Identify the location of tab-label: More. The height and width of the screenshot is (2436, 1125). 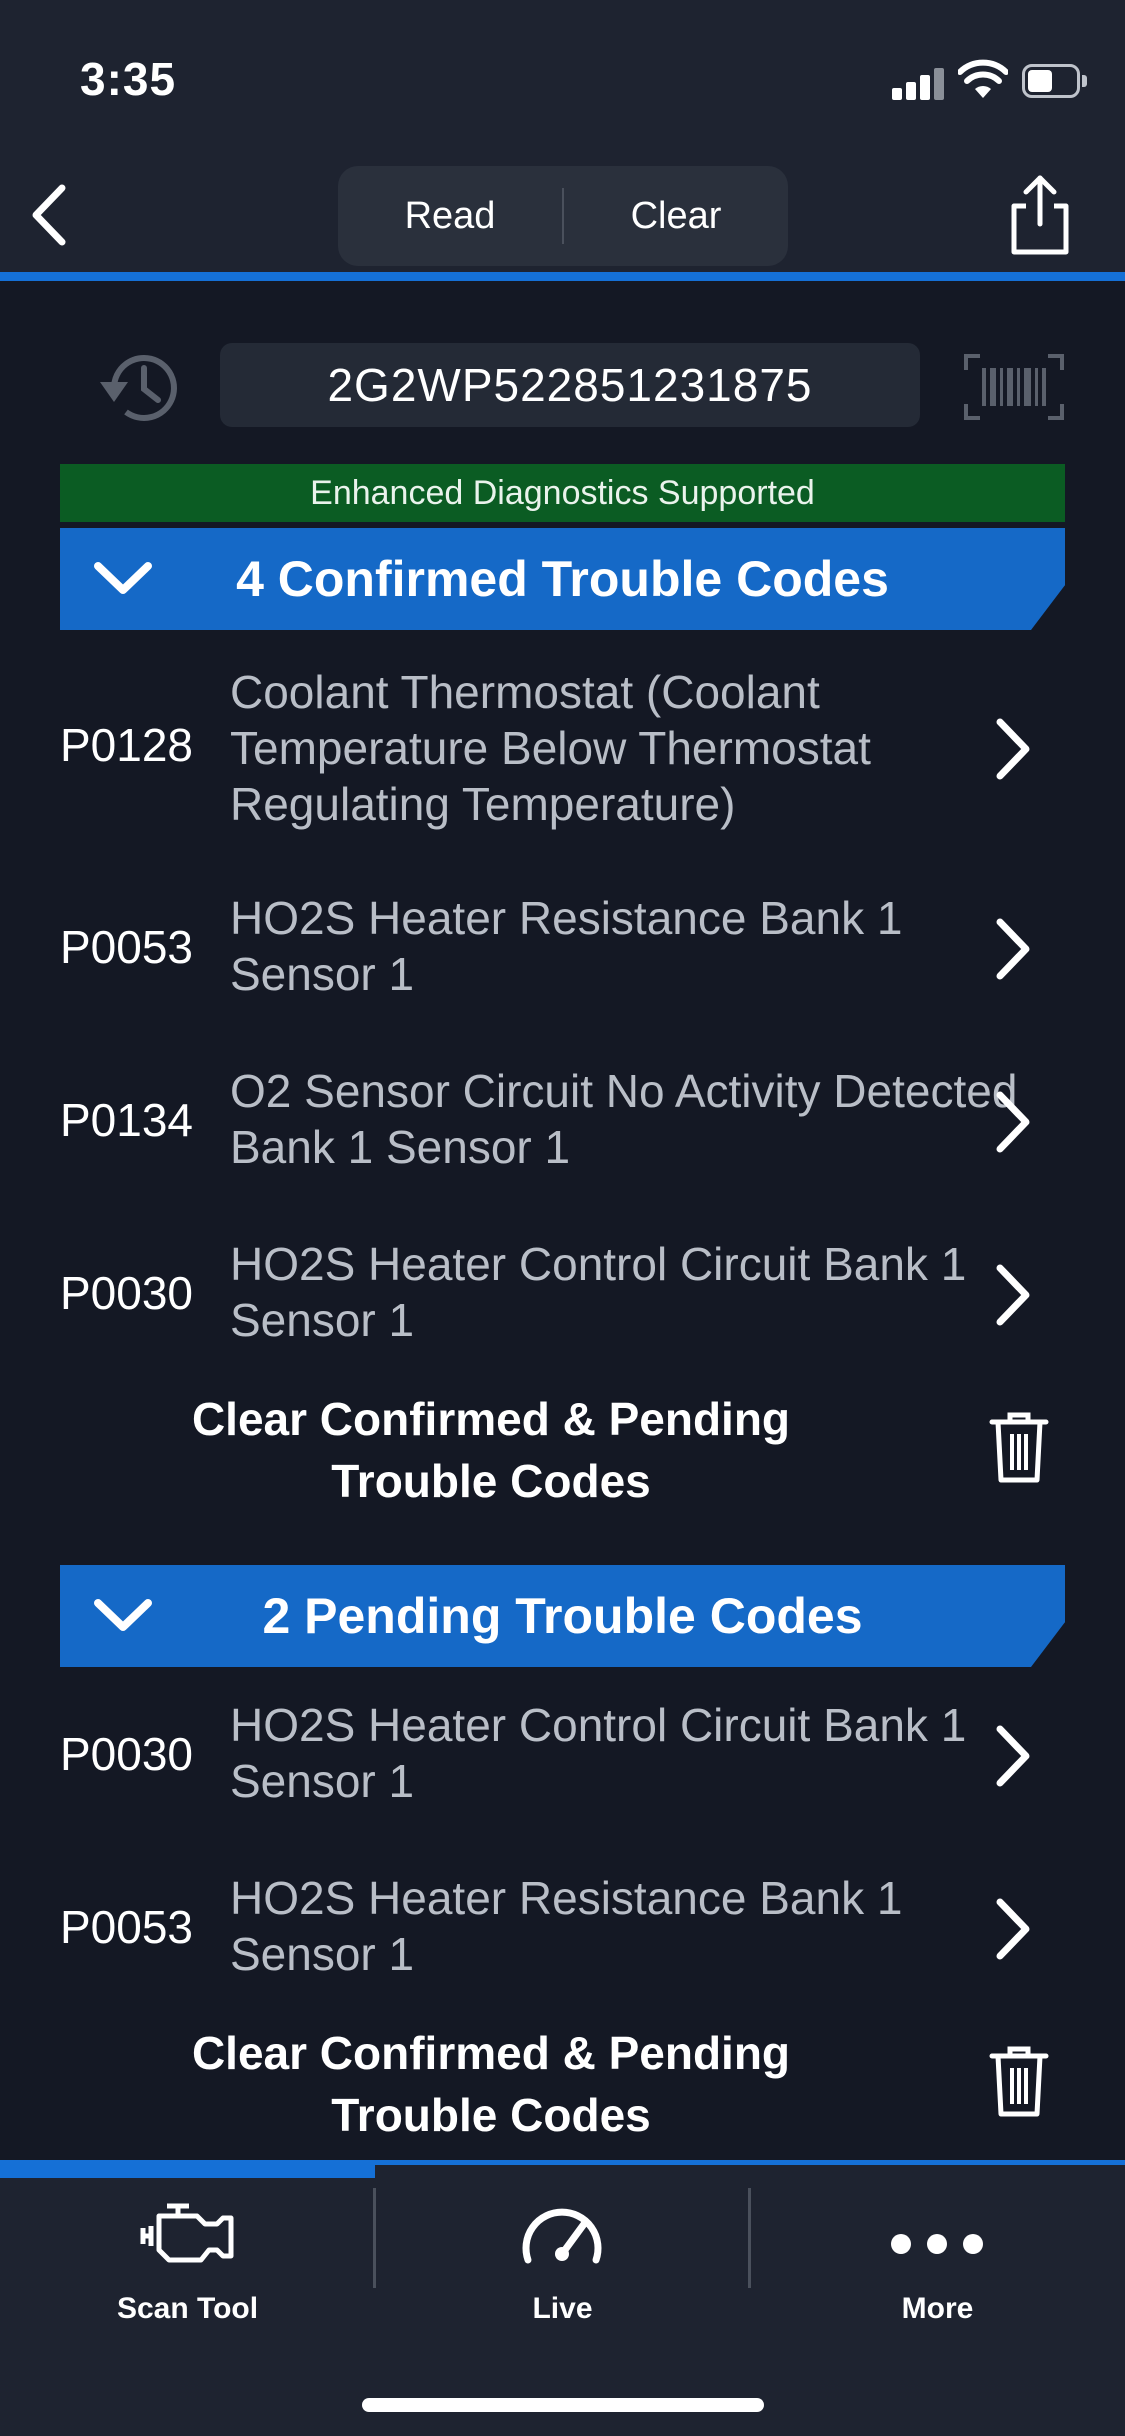
(937, 2308).